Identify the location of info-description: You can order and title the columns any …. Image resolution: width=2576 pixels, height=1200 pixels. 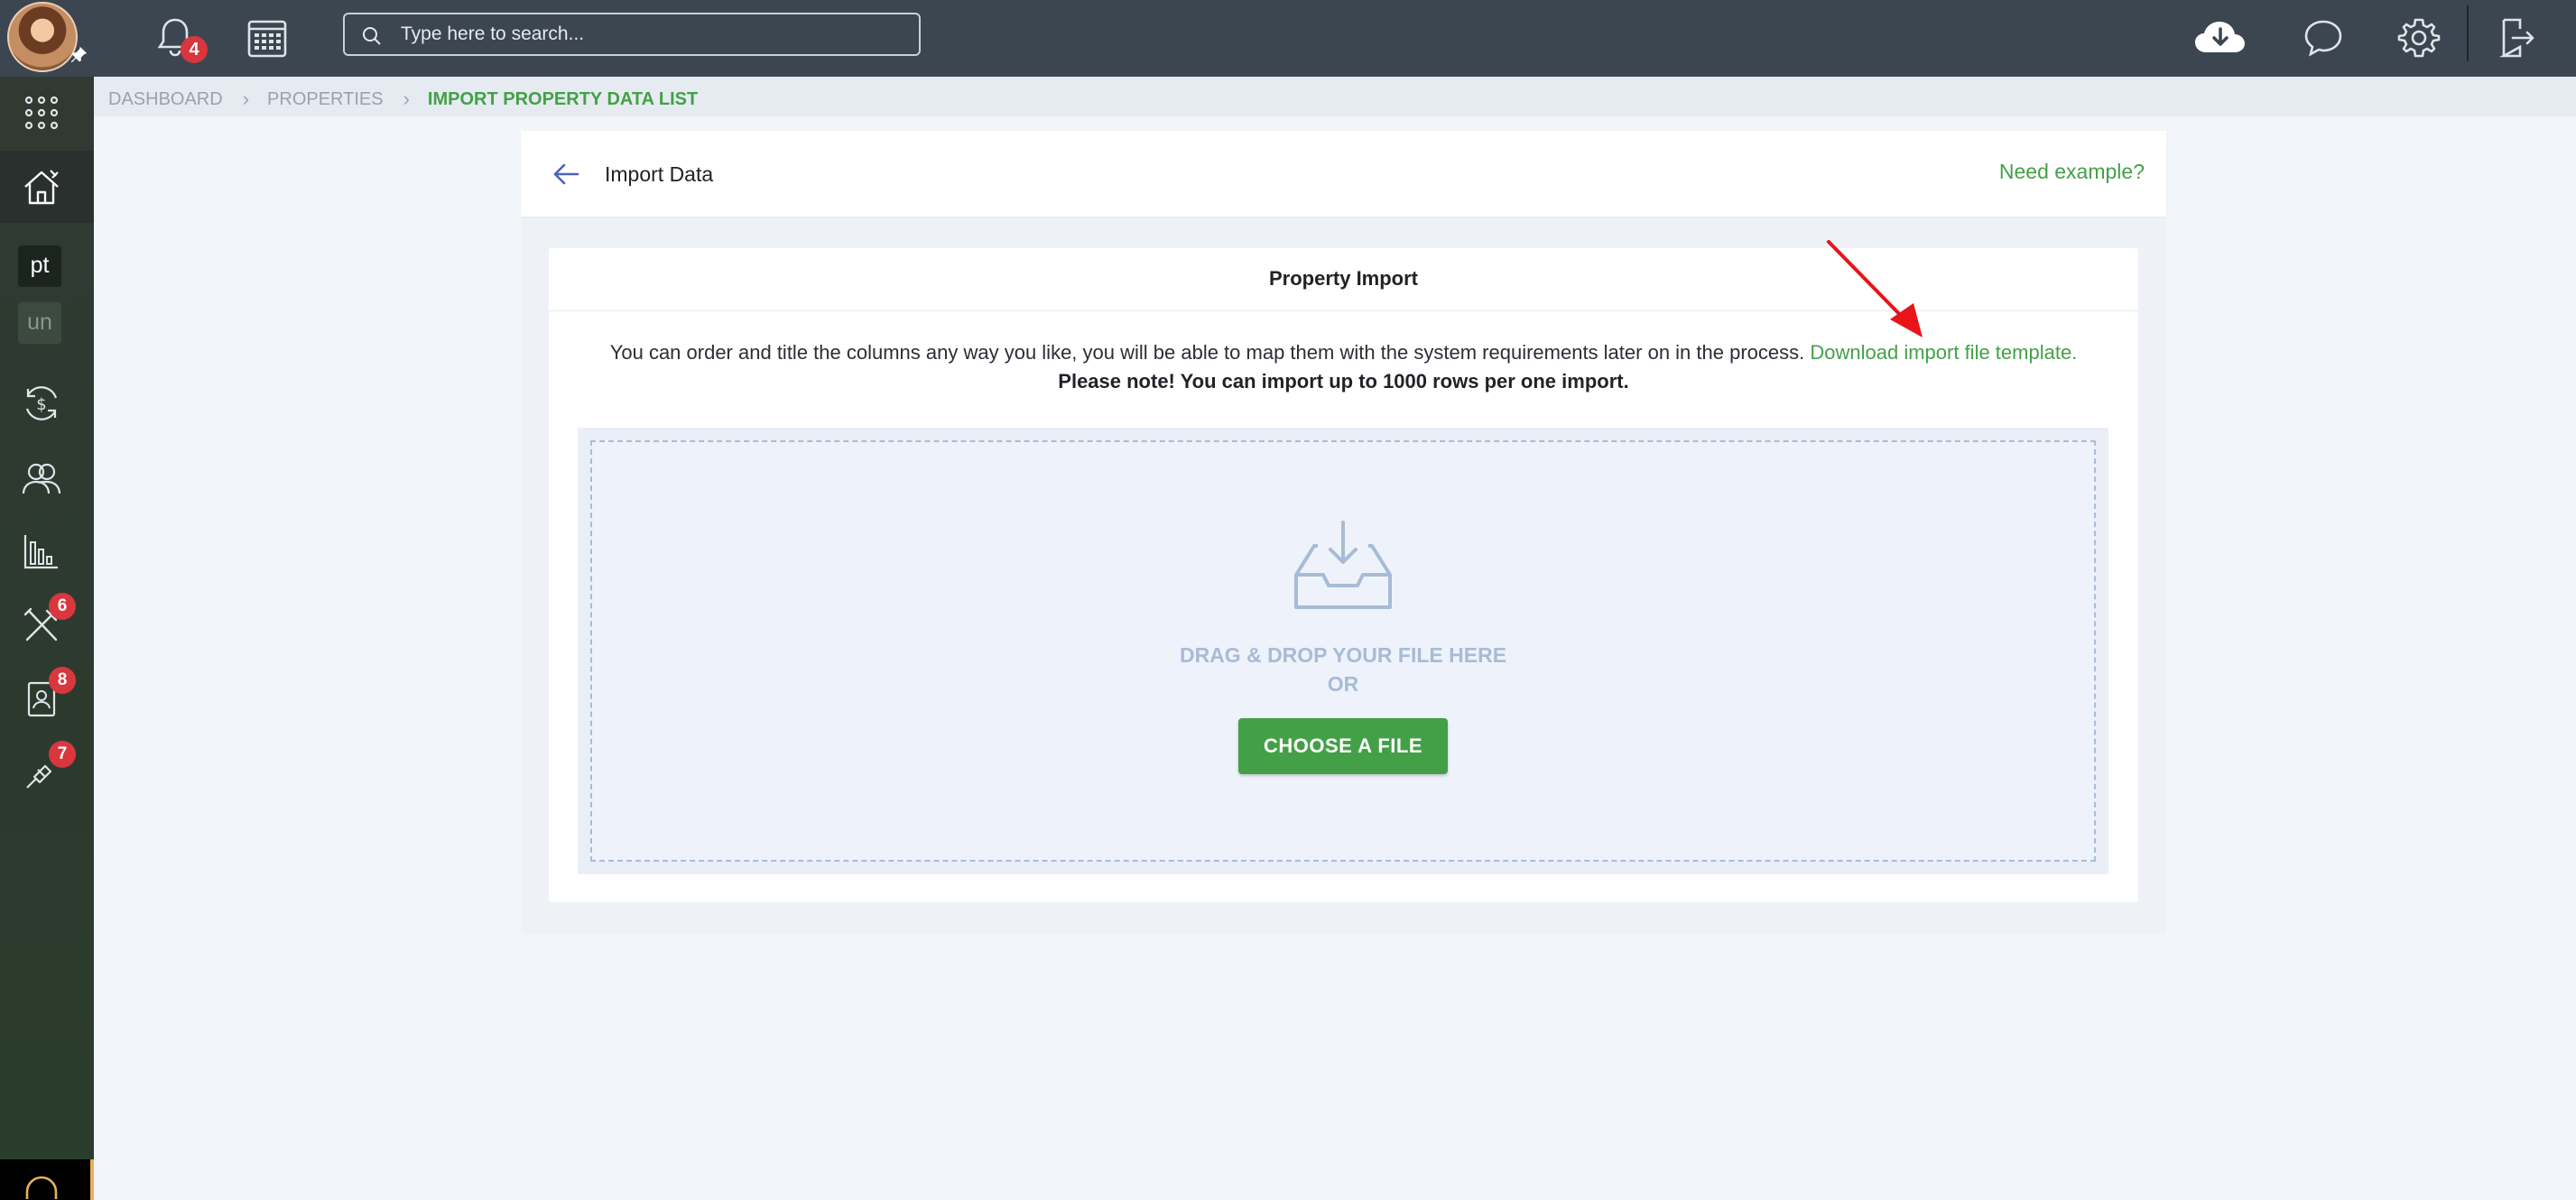
(1207, 352).